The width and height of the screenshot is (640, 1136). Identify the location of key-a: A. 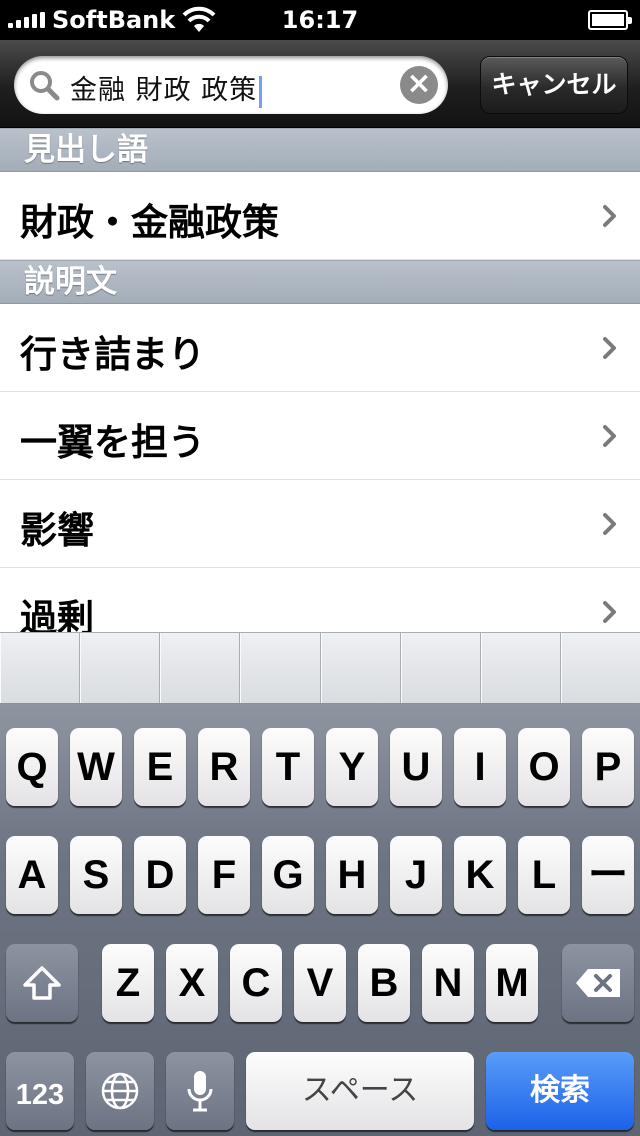
(32, 875).